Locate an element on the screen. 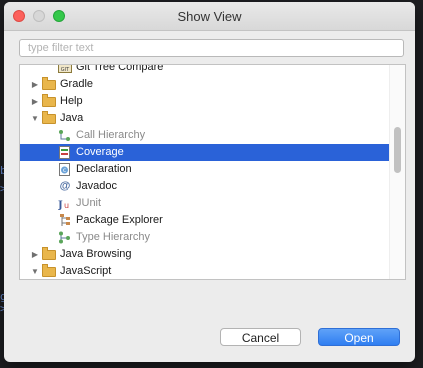  tree-item-gradle: ▶ Gradle is located at coordinates (204, 84).